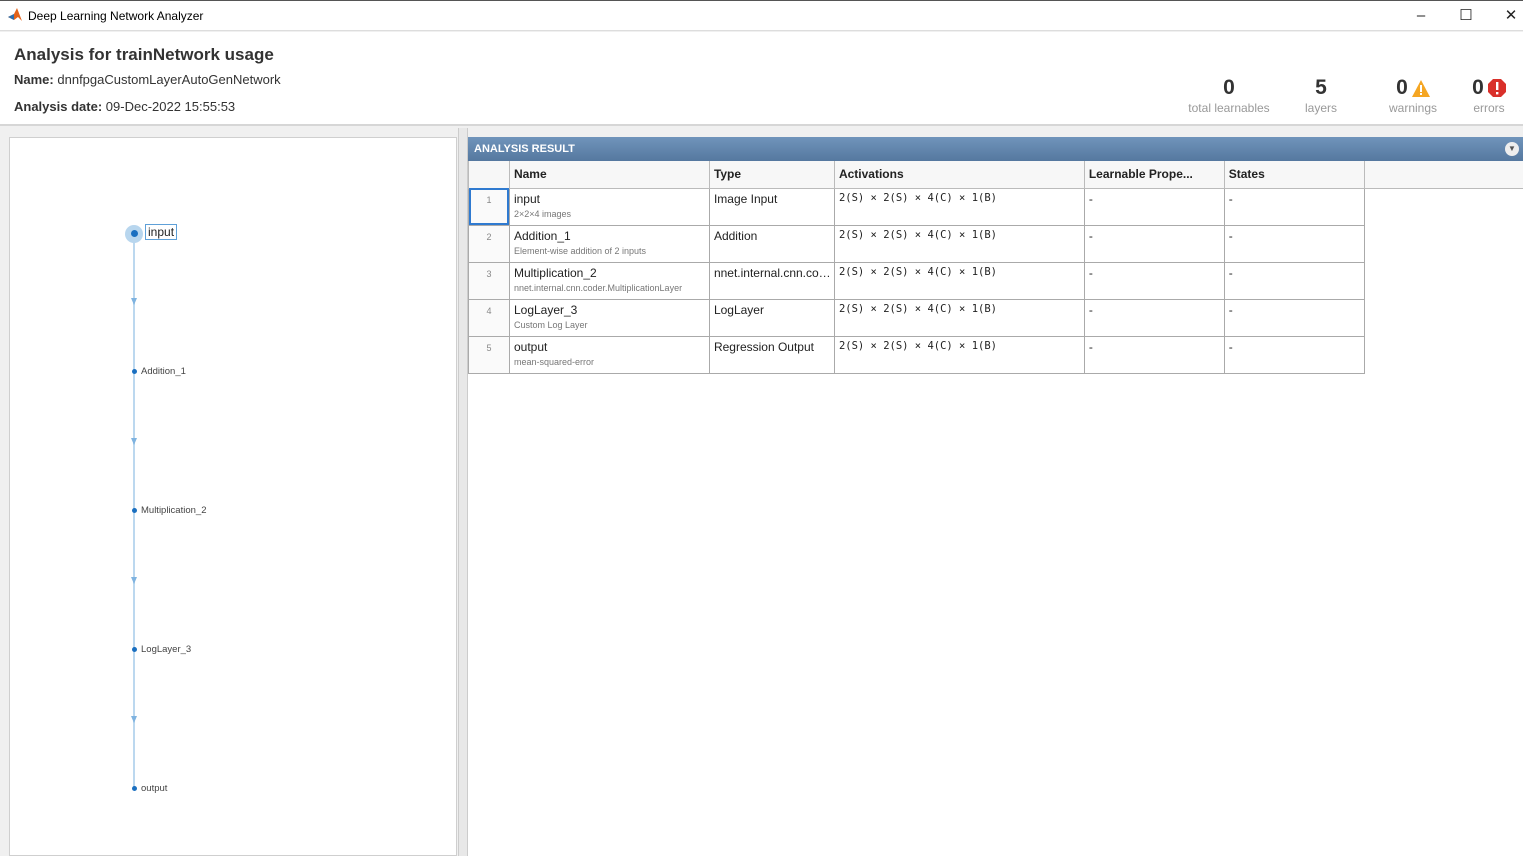 The height and width of the screenshot is (856, 1523). I want to click on matlab-logo-icon, so click(15, 14).